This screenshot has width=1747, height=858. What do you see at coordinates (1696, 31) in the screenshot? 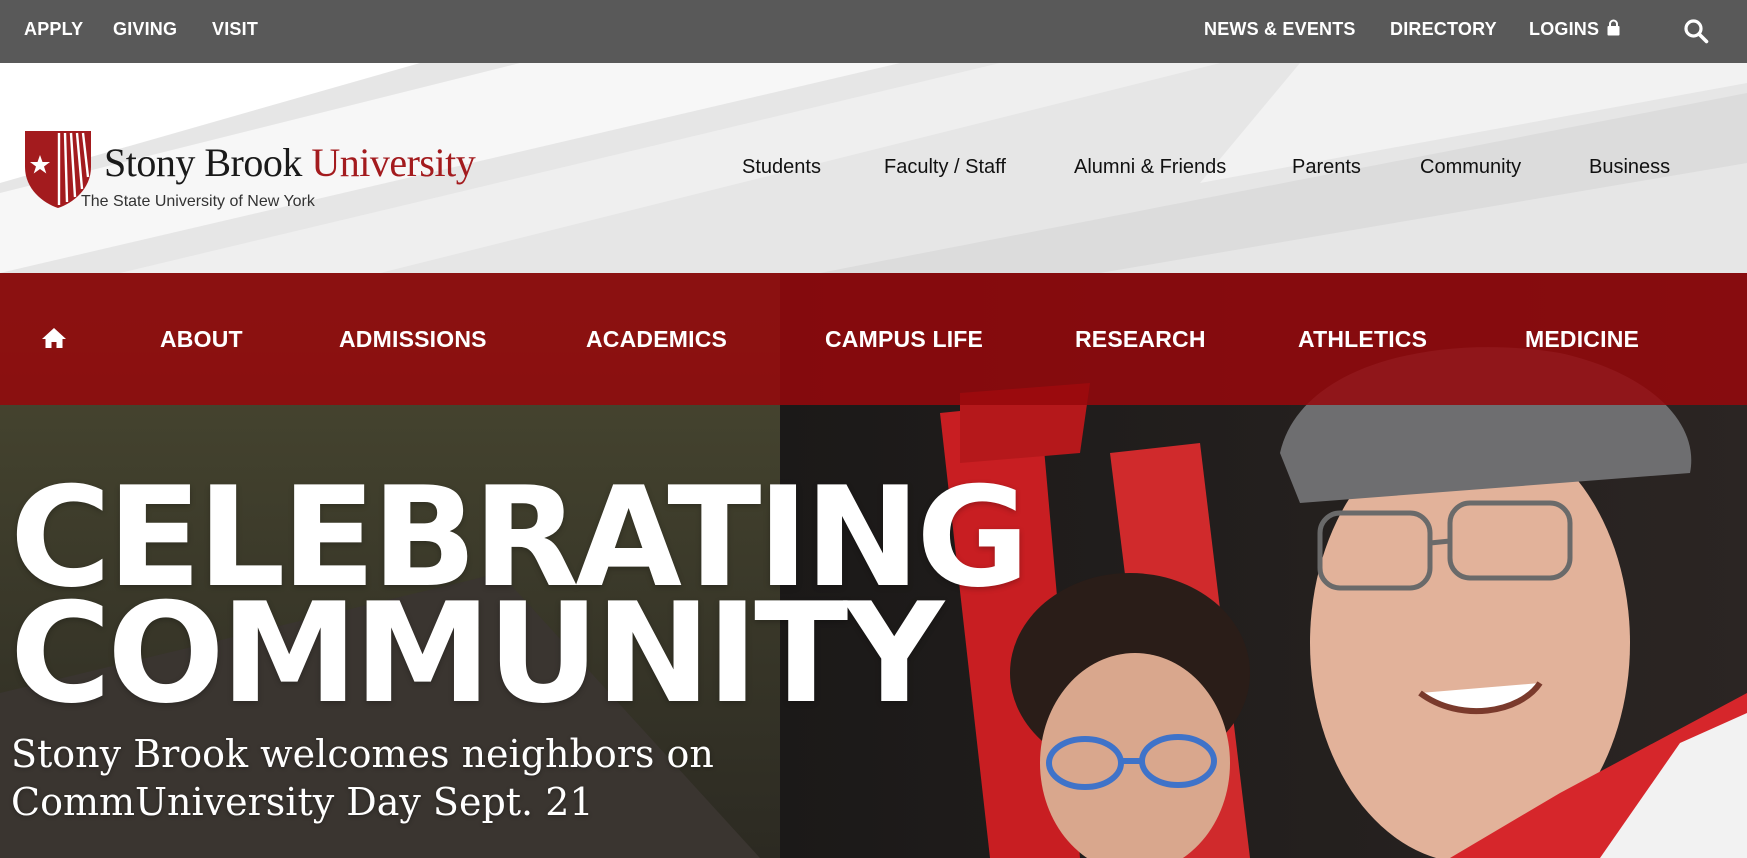
I see `search-icon` at bounding box center [1696, 31].